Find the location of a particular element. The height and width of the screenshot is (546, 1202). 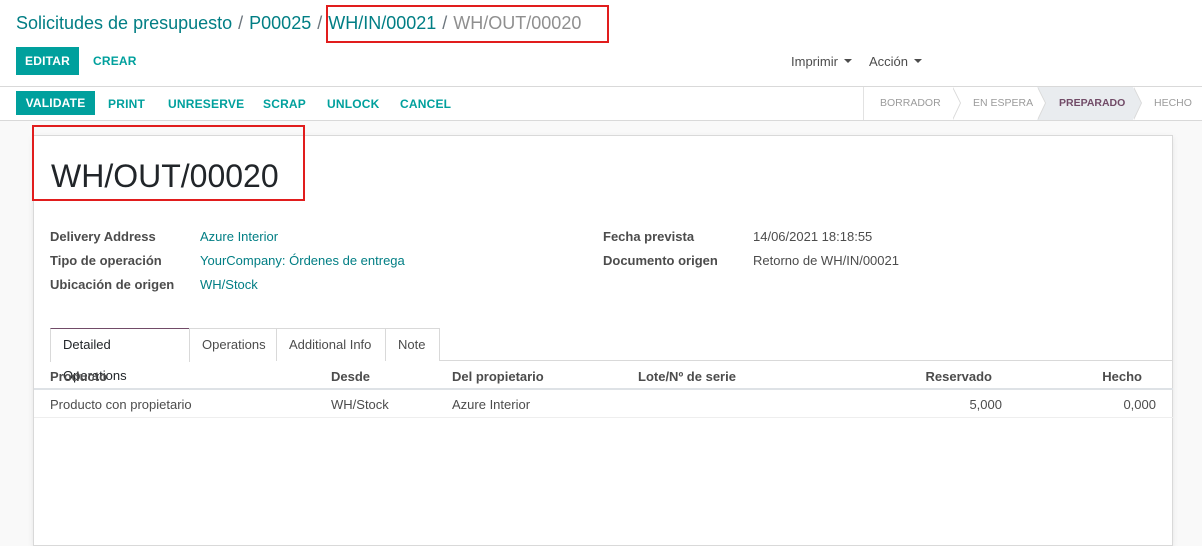

print-button: PRINT is located at coordinates (126, 104).